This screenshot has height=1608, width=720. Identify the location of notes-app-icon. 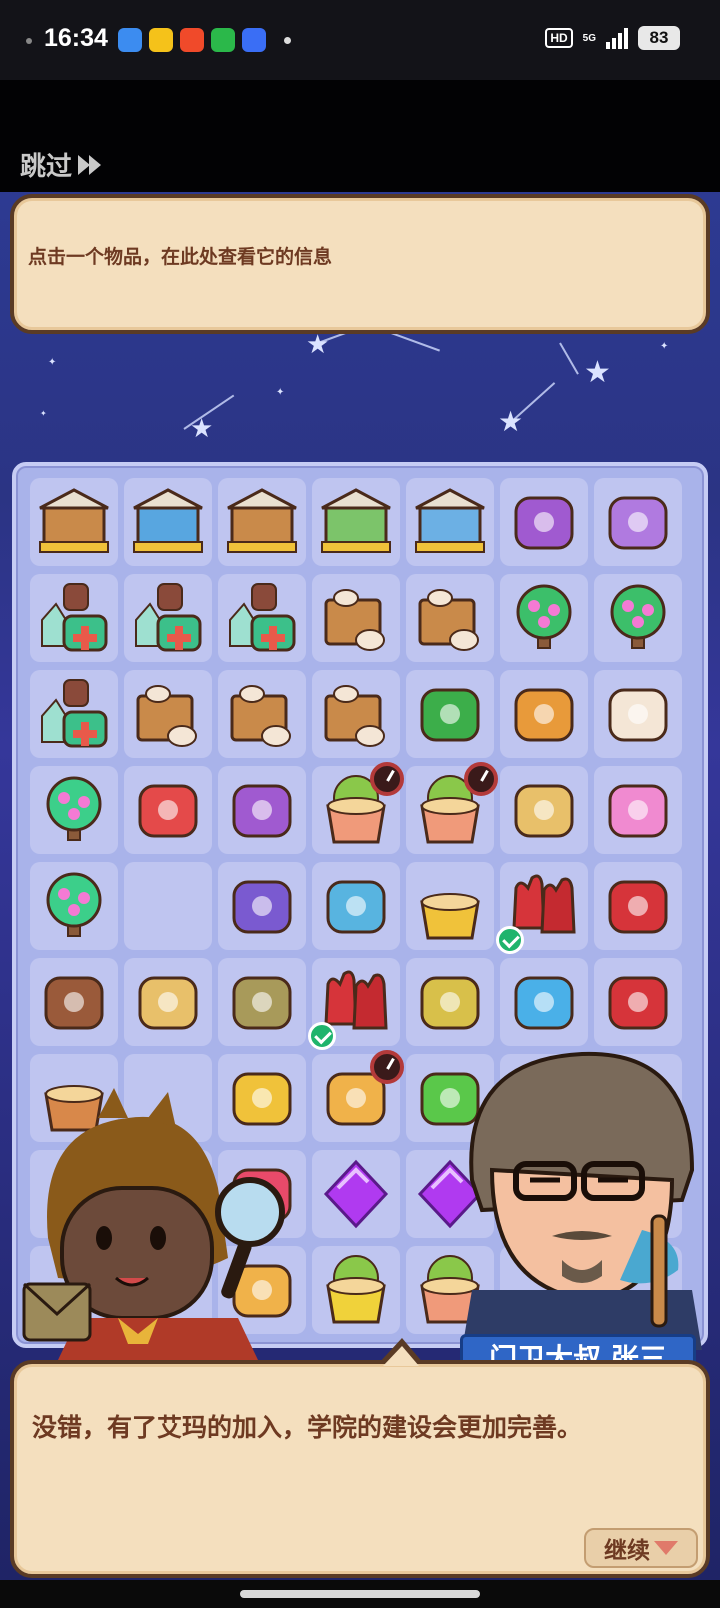
(130, 40).